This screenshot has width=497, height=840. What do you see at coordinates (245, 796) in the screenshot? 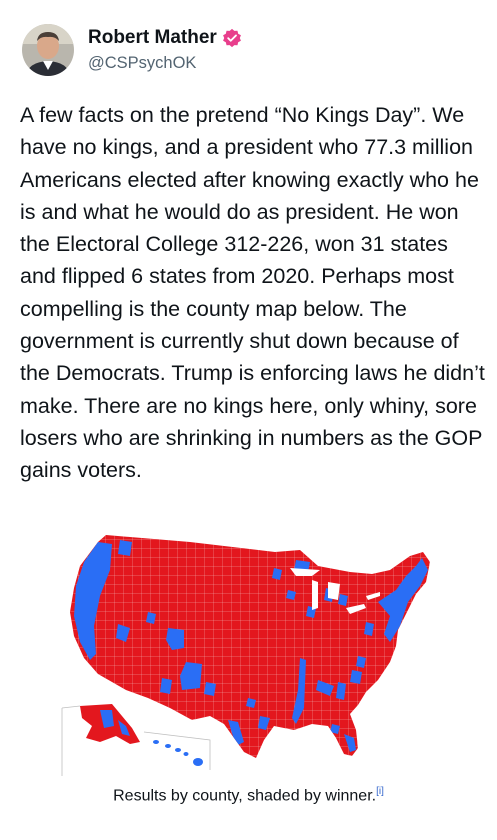
I see `caption-text: Results by county, shaded by winner.` at bounding box center [245, 796].